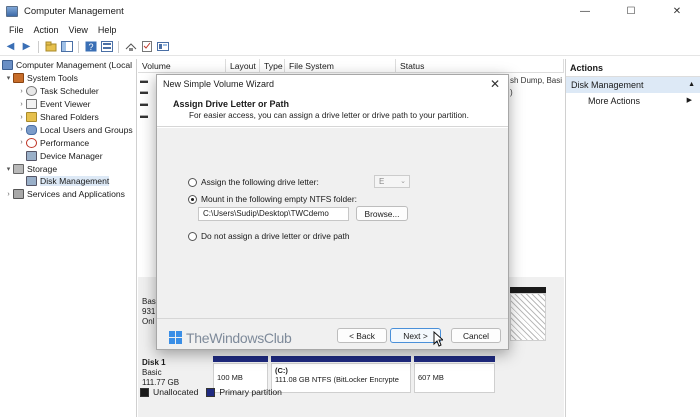 This screenshot has width=700, height=417. I want to click on checklist-icon, so click(146, 46).